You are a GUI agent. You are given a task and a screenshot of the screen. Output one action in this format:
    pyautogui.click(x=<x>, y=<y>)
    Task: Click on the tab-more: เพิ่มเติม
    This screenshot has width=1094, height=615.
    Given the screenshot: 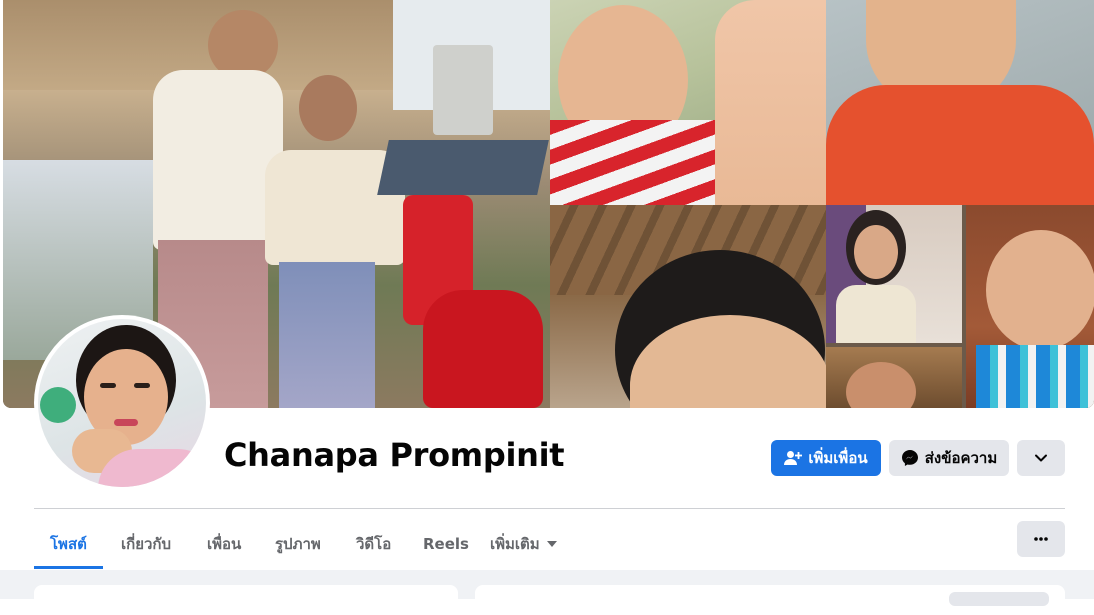 What is the action you would take?
    pyautogui.click(x=523, y=544)
    